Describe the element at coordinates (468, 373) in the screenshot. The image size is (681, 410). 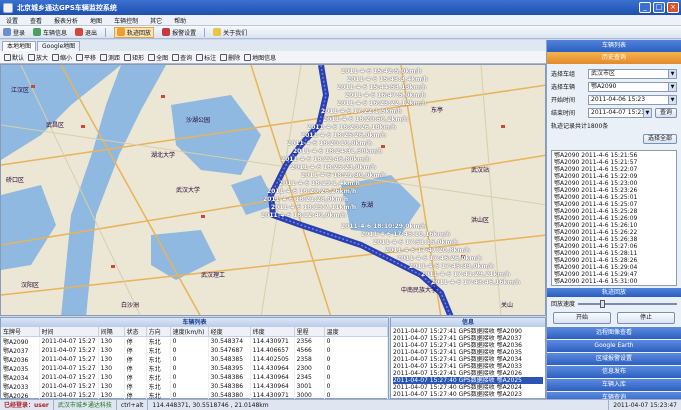
I see `log-line: 2011-04-07 15:27:41 GPS数据接收 鄂A2026` at that location.